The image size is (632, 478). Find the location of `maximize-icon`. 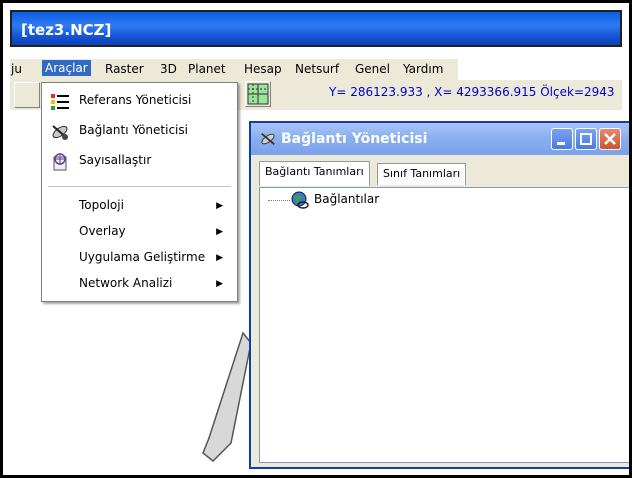

maximize-icon is located at coordinates (586, 139).